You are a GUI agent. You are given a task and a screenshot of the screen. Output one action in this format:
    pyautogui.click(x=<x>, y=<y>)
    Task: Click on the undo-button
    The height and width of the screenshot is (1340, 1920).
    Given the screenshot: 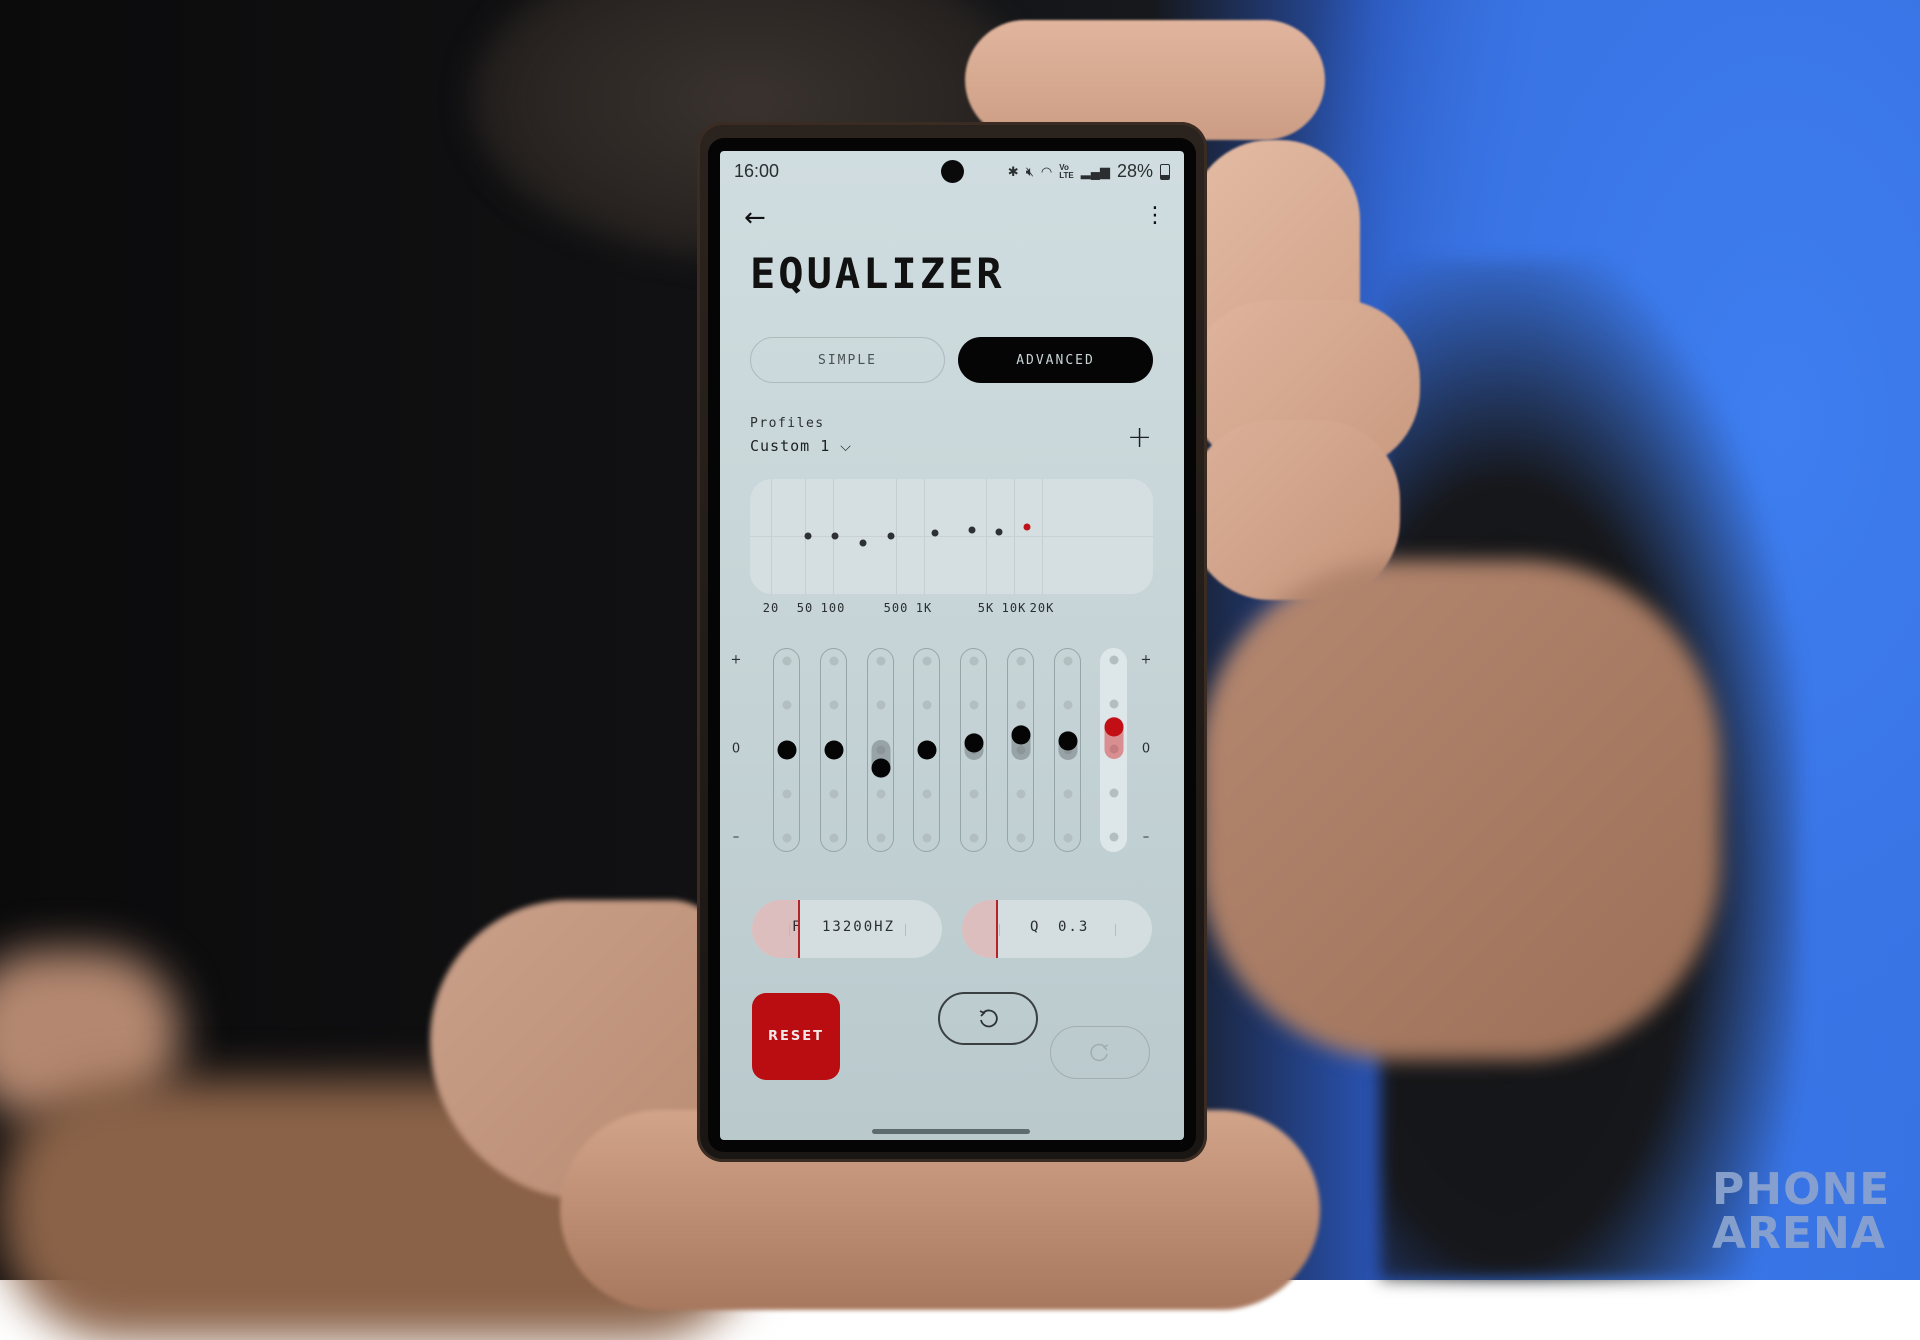 What is the action you would take?
    pyautogui.click(x=988, y=1018)
    